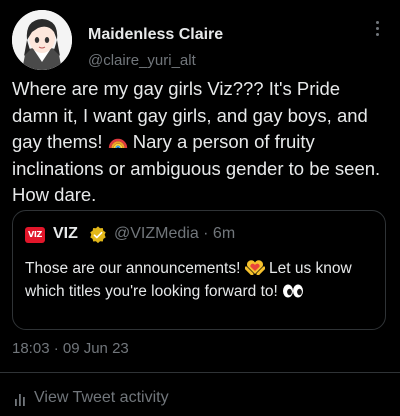 The image size is (400, 416). What do you see at coordinates (35, 235) in the screenshot?
I see `viz-logo: VIZ` at bounding box center [35, 235].